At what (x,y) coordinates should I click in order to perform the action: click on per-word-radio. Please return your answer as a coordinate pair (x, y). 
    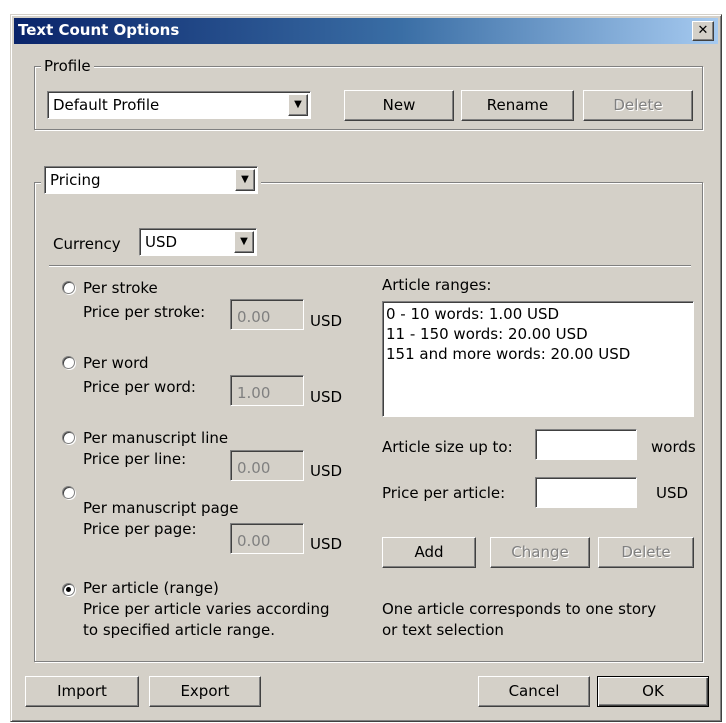
    Looking at the image, I should click on (68, 362).